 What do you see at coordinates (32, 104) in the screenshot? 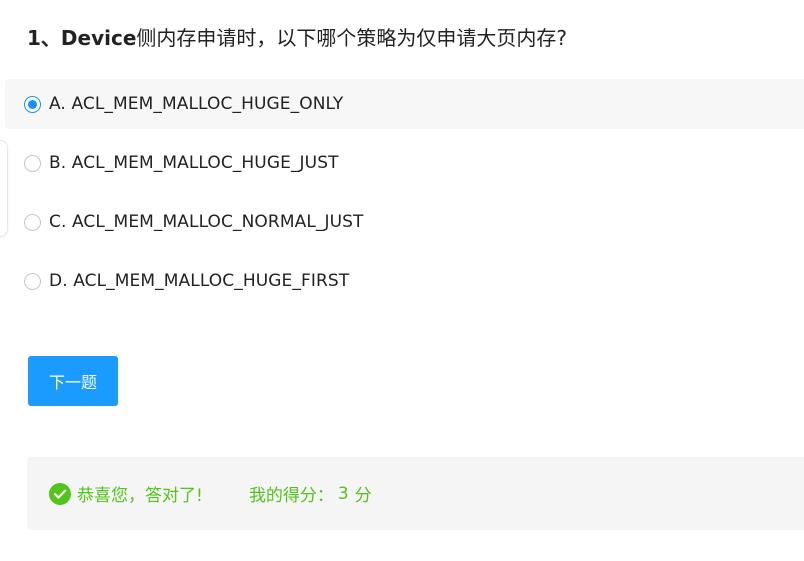
I see `radio-selected-icon` at bounding box center [32, 104].